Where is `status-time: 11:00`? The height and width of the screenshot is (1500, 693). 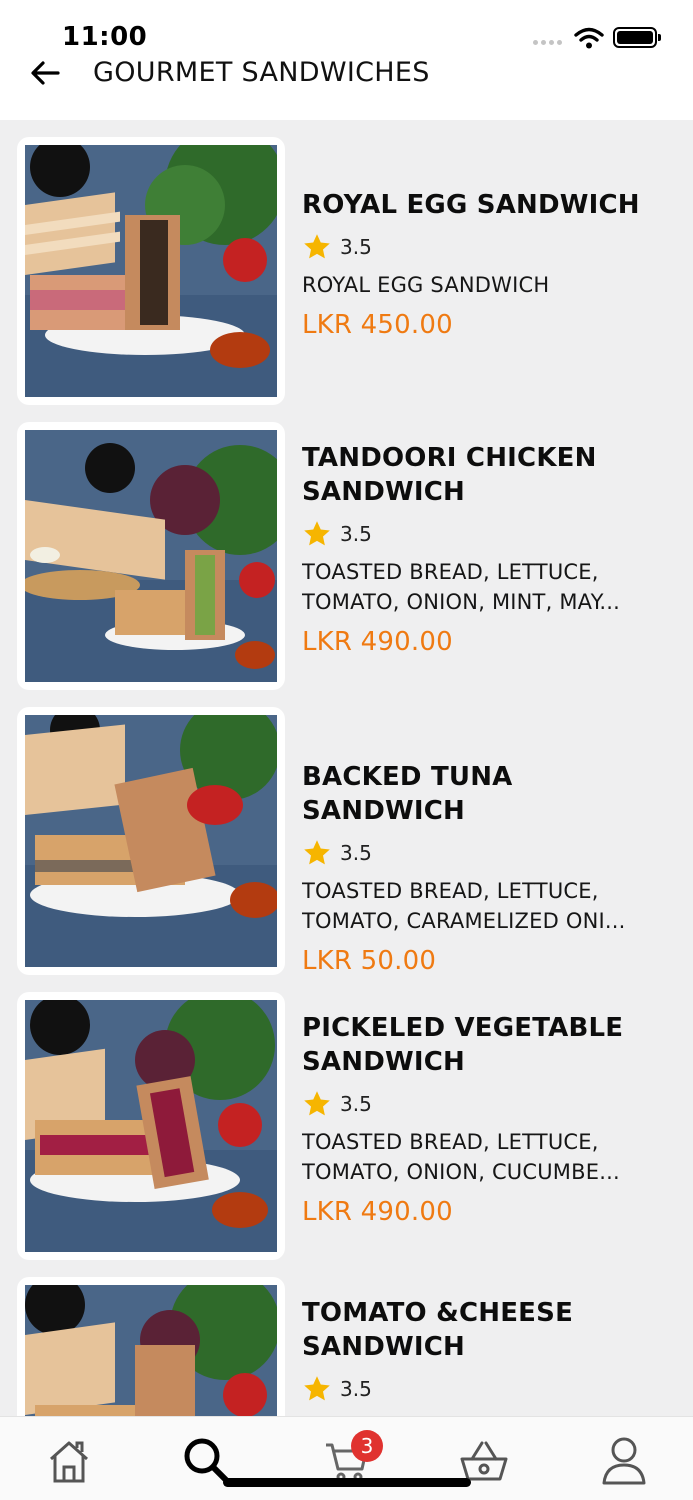
status-time: 11:00 is located at coordinates (105, 37).